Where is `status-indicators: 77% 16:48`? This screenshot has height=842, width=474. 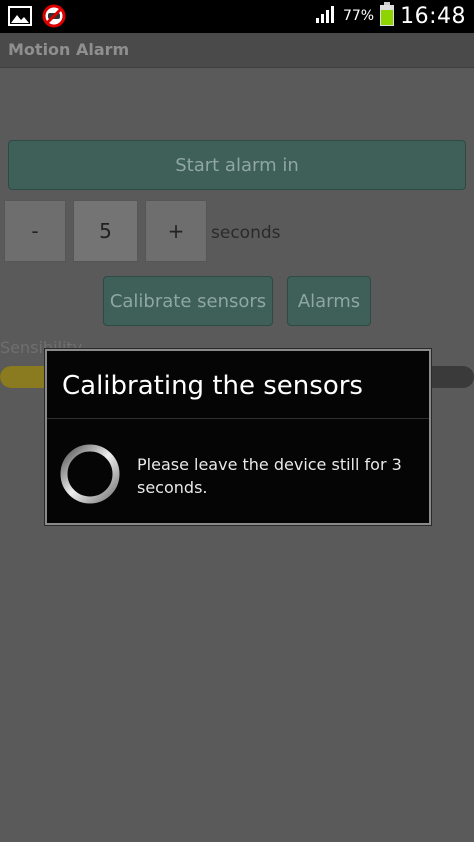 status-indicators: 77% 16:48 is located at coordinates (390, 16).